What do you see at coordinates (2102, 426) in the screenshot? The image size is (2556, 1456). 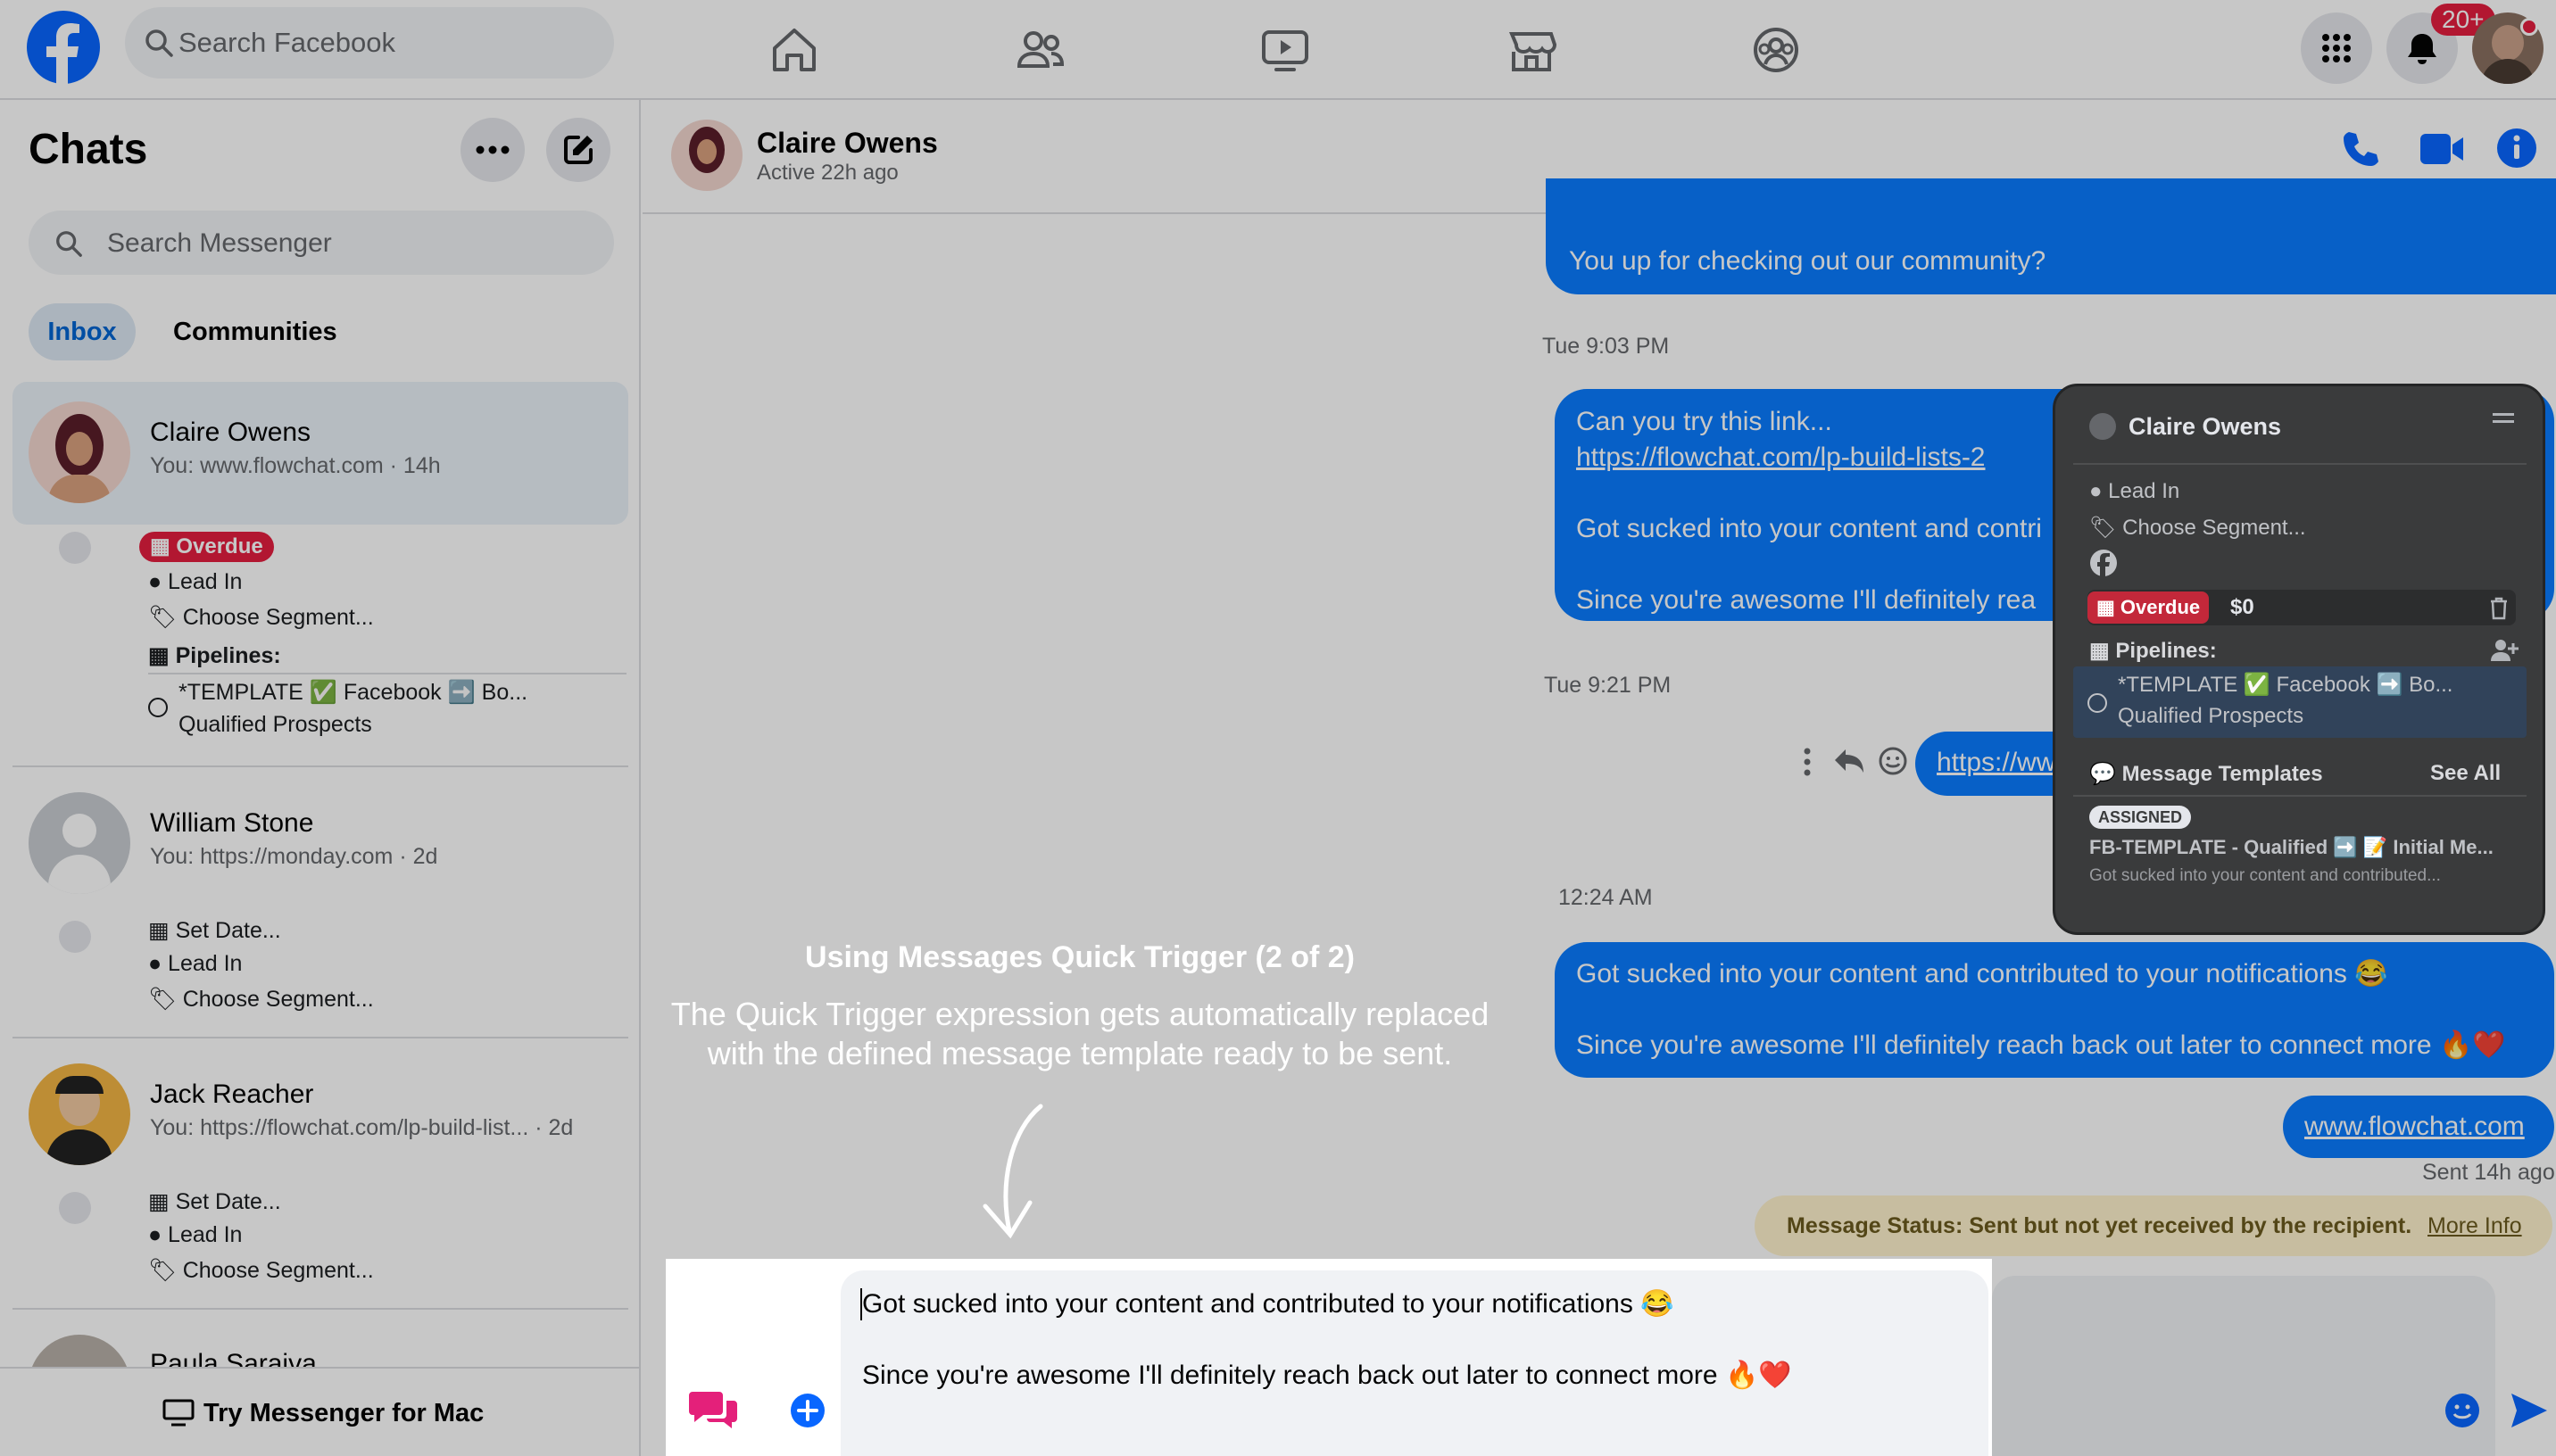 I see `flag-icon` at bounding box center [2102, 426].